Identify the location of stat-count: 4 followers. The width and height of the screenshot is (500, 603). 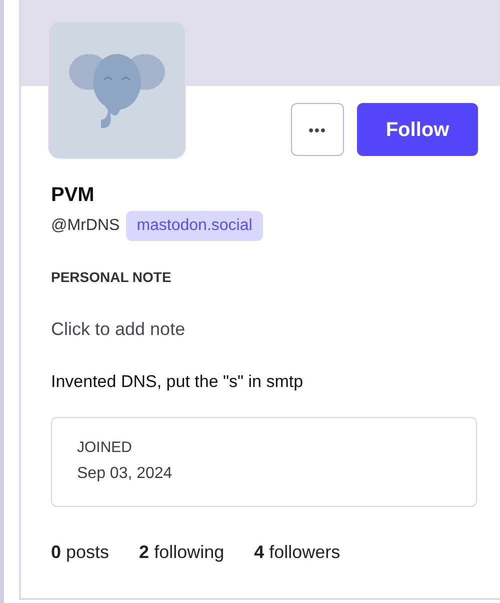
(297, 552).